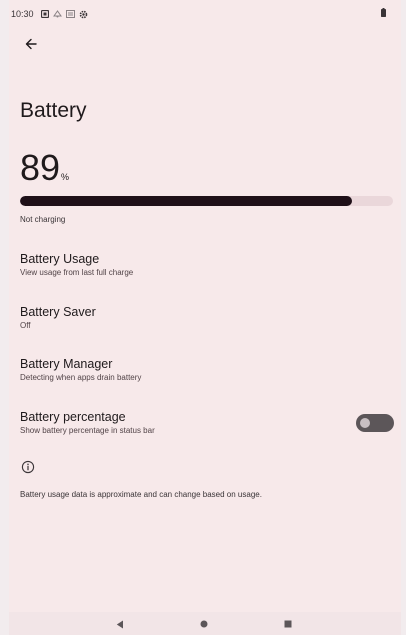 The height and width of the screenshot is (635, 406). I want to click on notification-icon, so click(45, 14).